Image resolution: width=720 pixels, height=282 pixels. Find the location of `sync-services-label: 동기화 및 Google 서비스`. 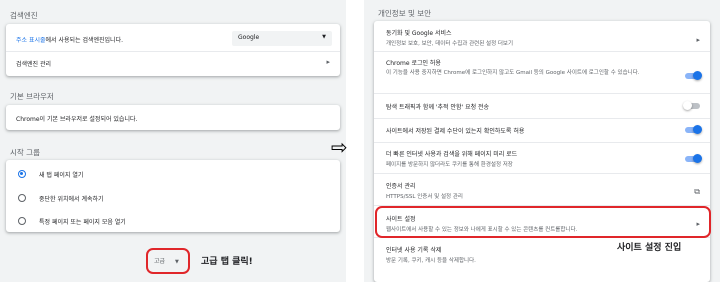

sync-services-label: 동기화 및 Google 서비스 is located at coordinates (419, 33).